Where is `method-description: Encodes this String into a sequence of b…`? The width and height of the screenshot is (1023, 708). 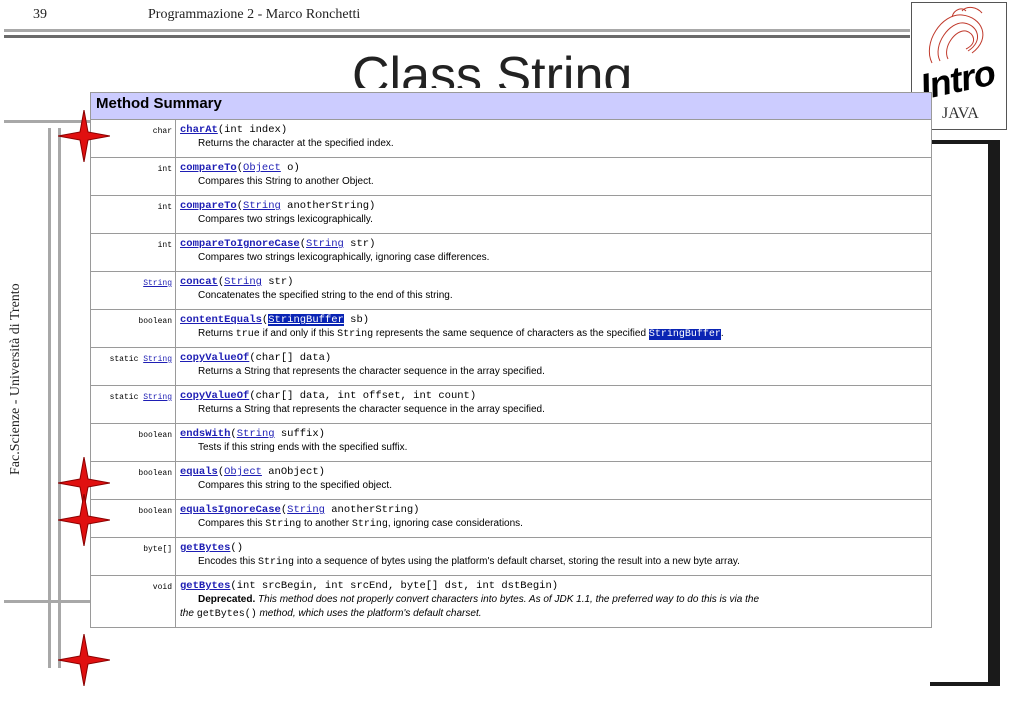
method-description: Encodes this String into a sequence of b… is located at coordinates (554, 562).